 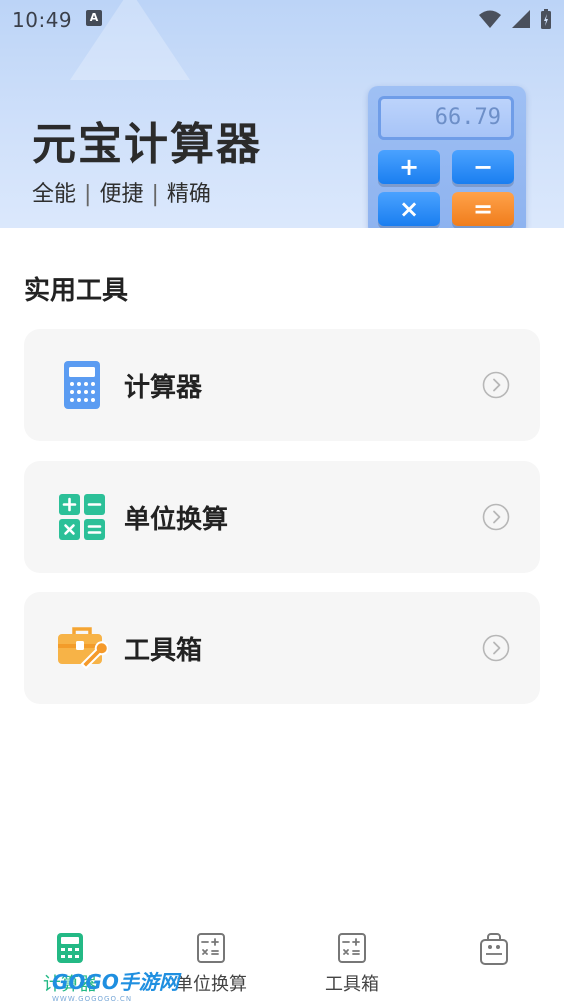 What do you see at coordinates (163, 651) in the screenshot?
I see `tool-card-label: 工具箱` at bounding box center [163, 651].